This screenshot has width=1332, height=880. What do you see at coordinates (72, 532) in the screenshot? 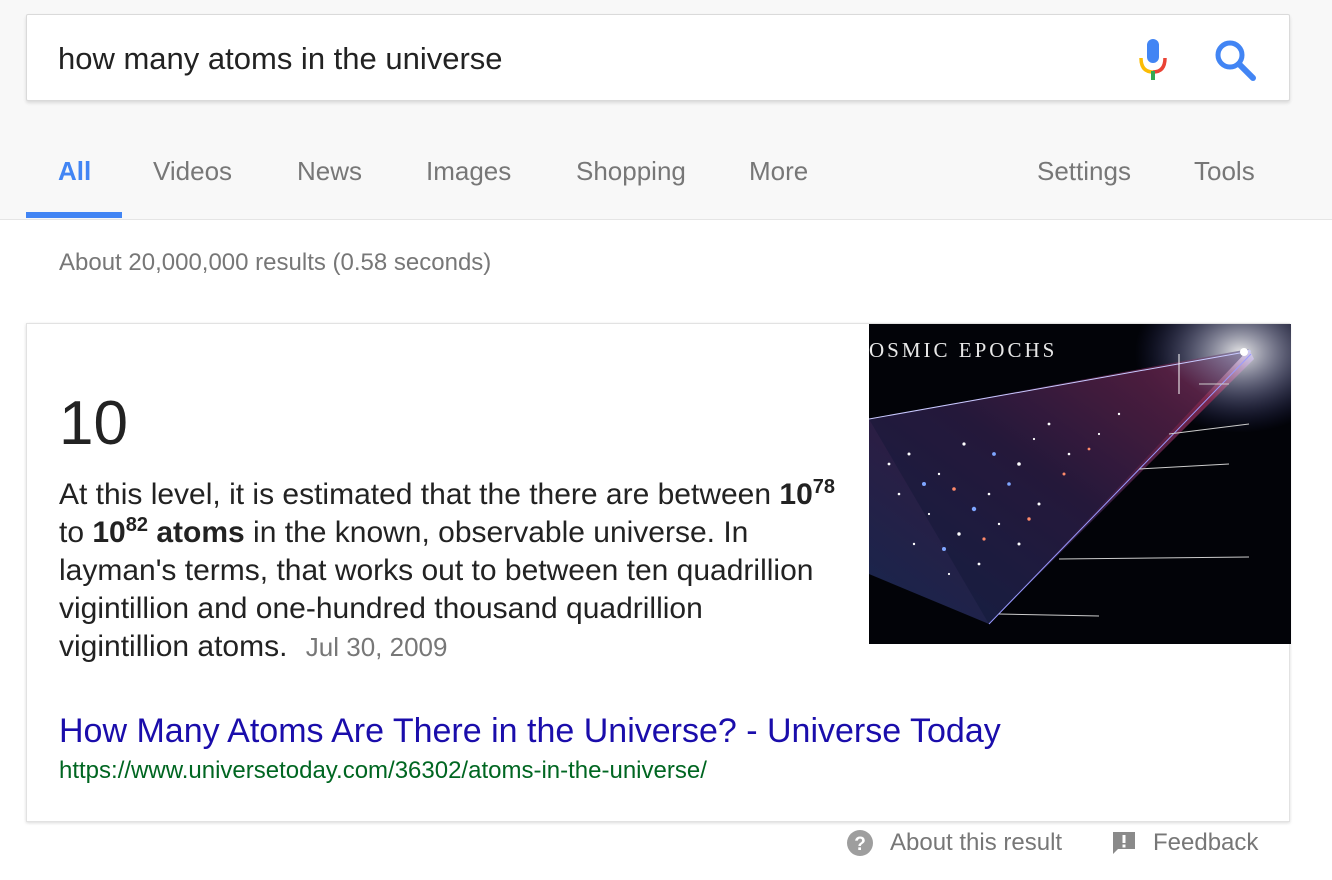
I see `snippet-to: to` at bounding box center [72, 532].